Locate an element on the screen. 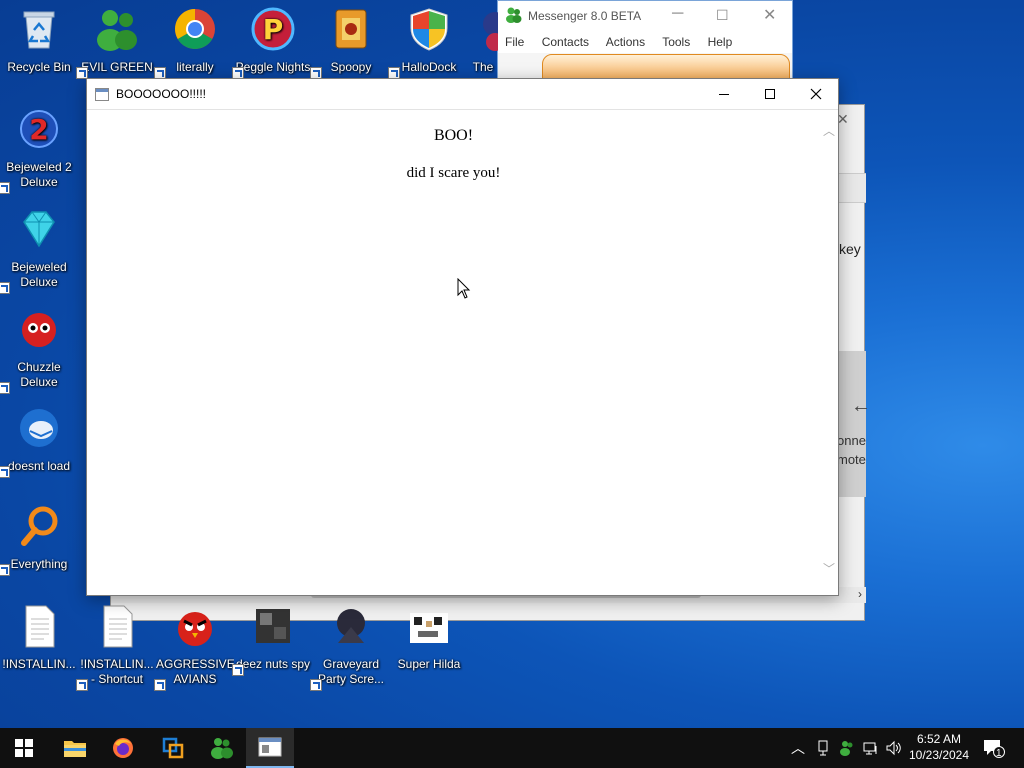 This screenshot has height=768, width=1024. everything-search-icon is located at coordinates (39, 526).